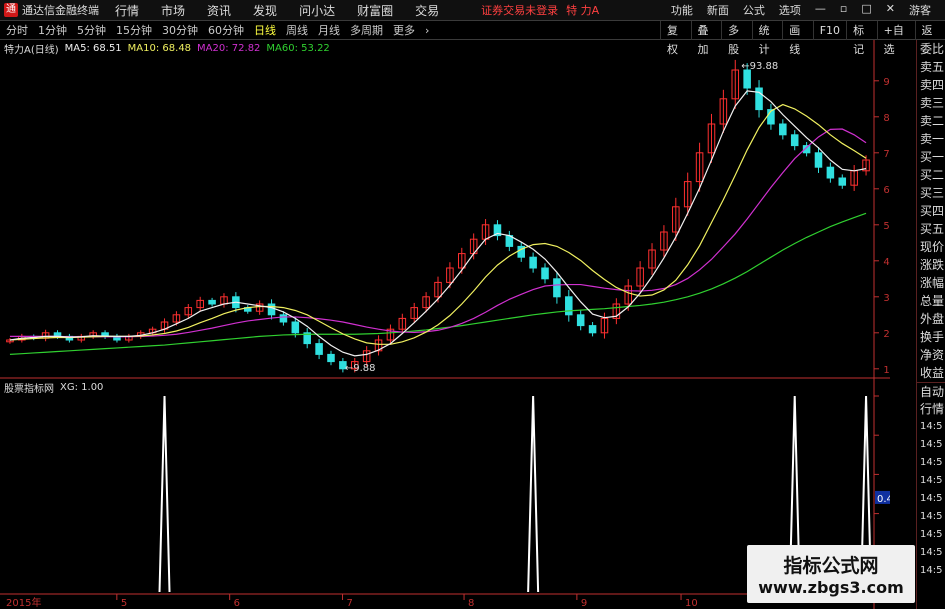 This screenshot has width=945, height=609. What do you see at coordinates (931, 85) in the screenshot?
I see `side-item: 卖四` at bounding box center [931, 85].